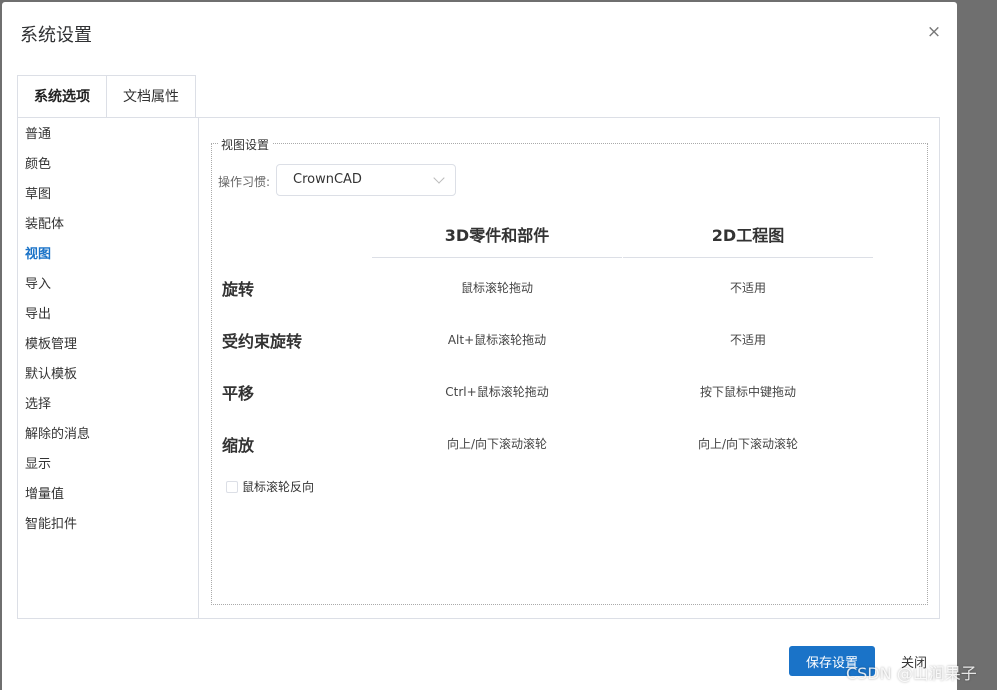  Describe the element at coordinates (278, 487) in the screenshot. I see `reverse-wheel-label: 鼠标滚轮反向` at that location.